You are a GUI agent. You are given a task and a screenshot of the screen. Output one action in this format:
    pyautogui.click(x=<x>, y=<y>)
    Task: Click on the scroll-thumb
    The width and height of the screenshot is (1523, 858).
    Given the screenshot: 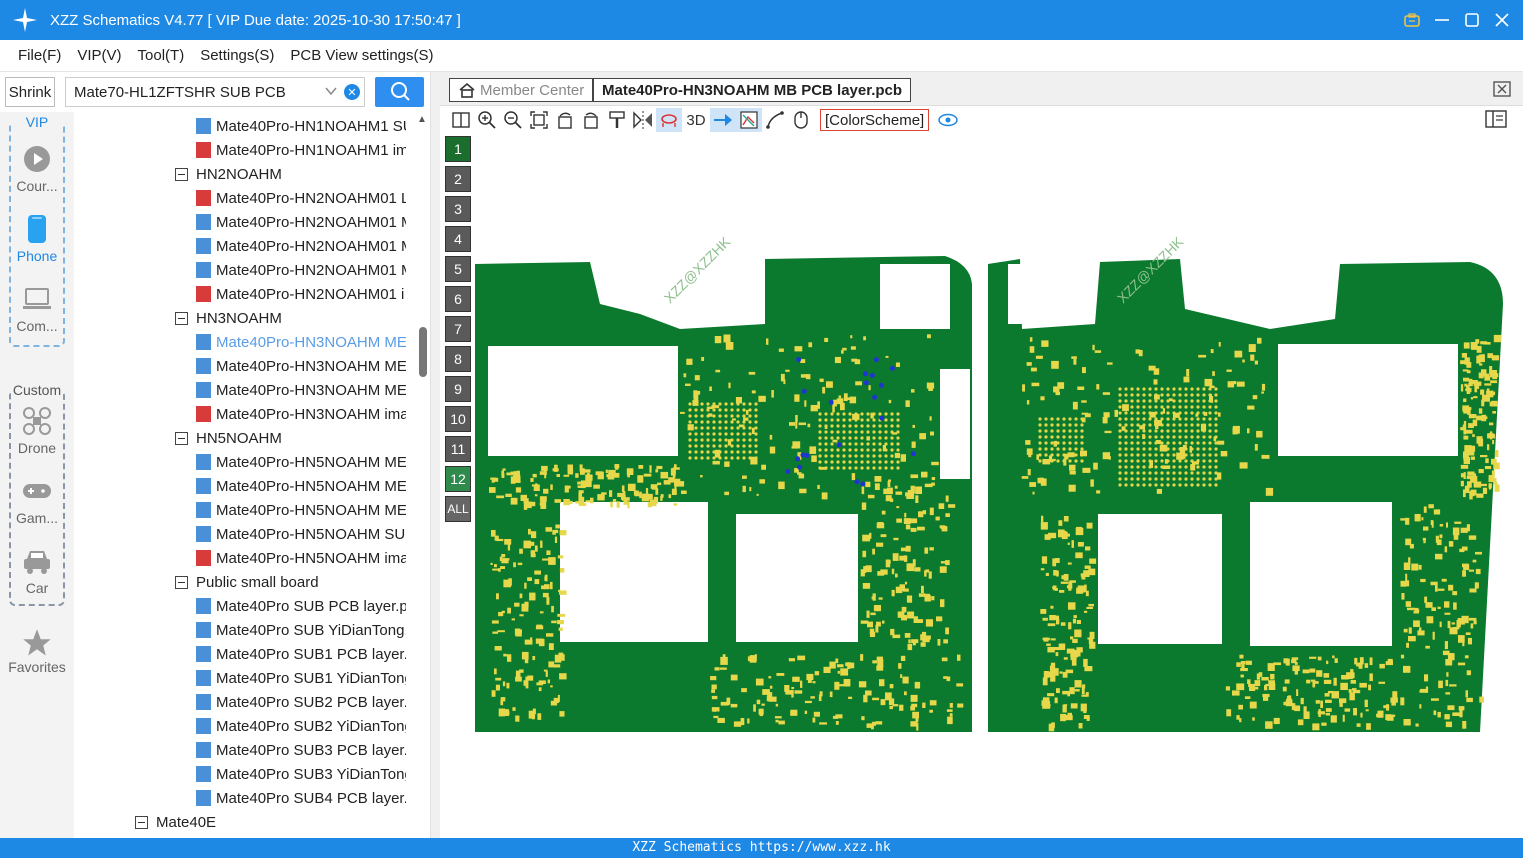 What is the action you would take?
    pyautogui.click(x=423, y=352)
    